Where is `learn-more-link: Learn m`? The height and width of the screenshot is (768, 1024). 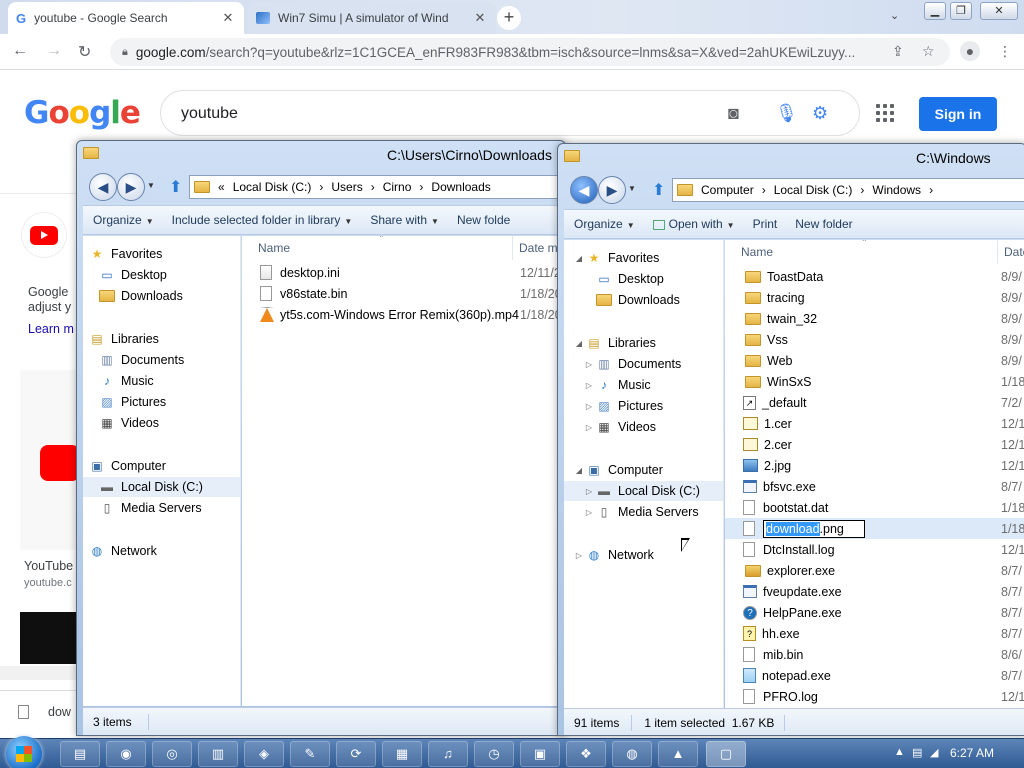 learn-more-link: Learn m is located at coordinates (51, 329).